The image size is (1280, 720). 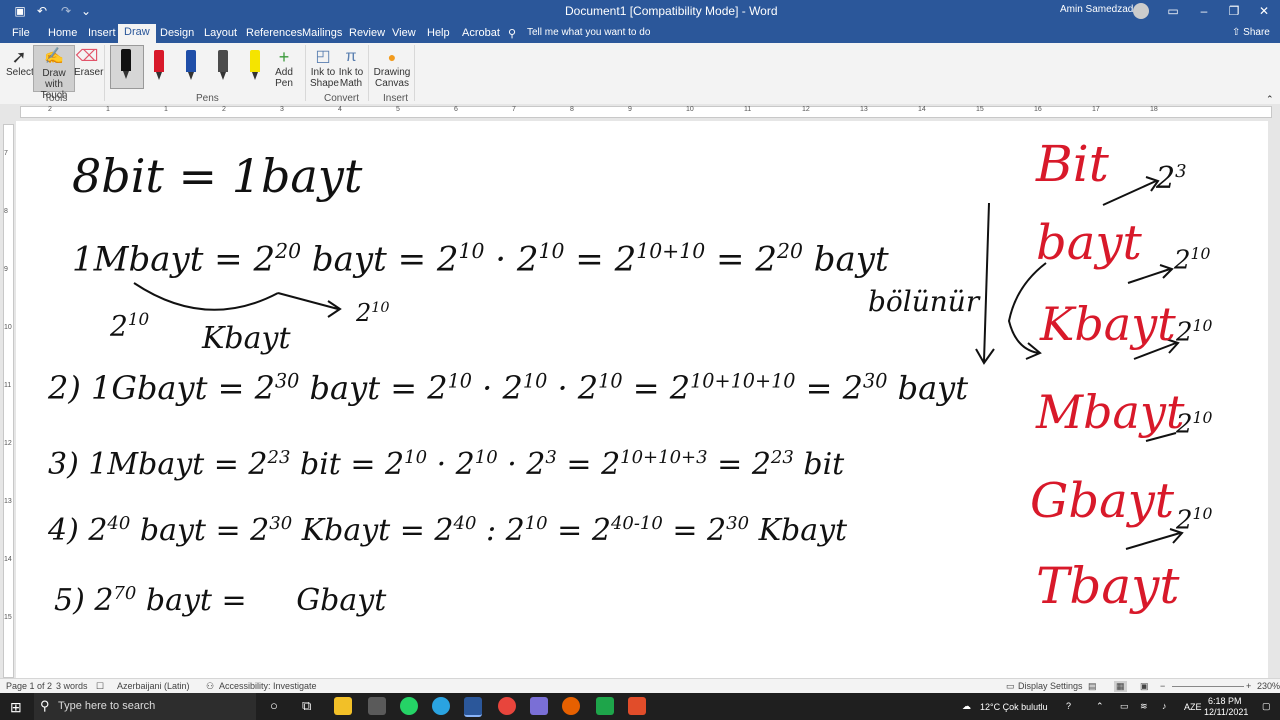 I want to click on windows-start-icon: ⊞, so click(x=16, y=707).